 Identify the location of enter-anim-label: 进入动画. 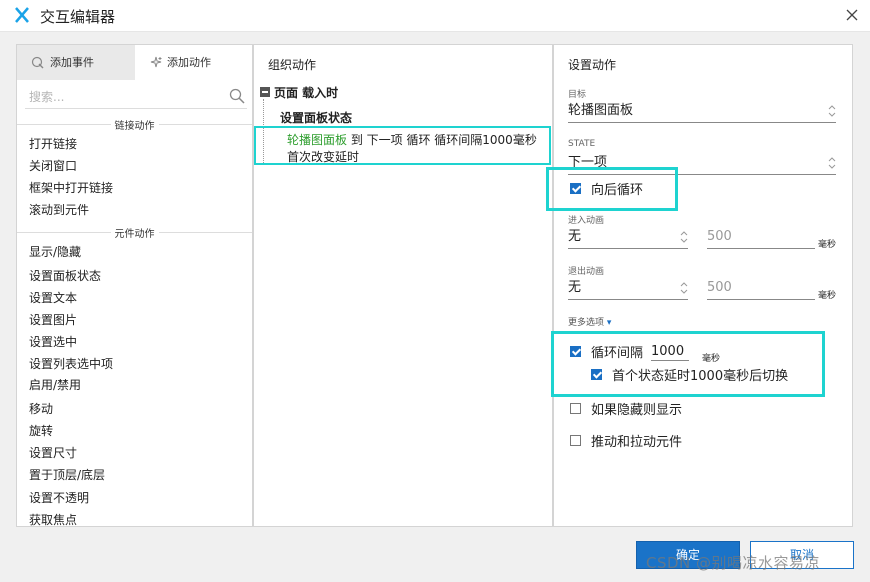
(586, 221).